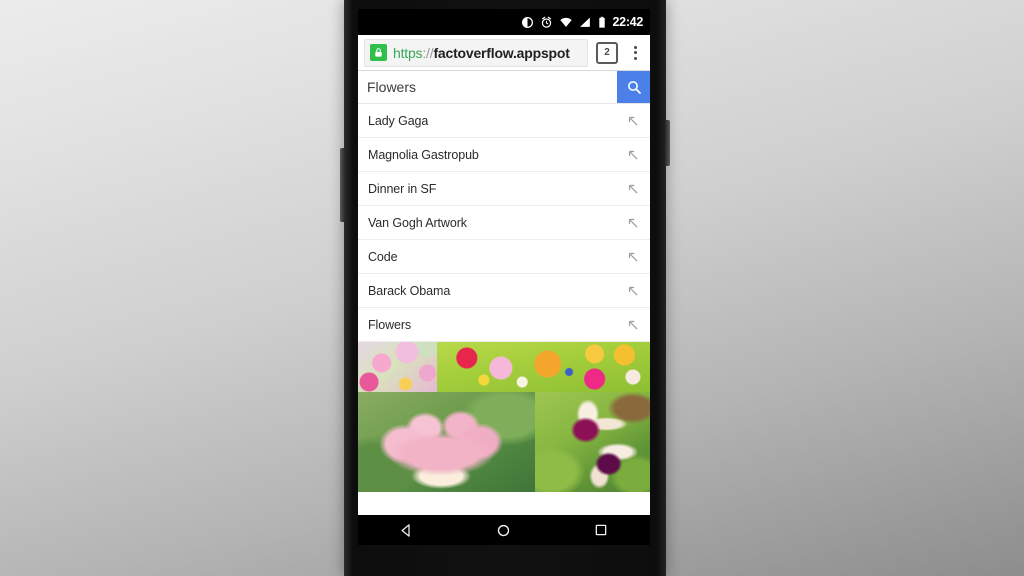  I want to click on omnibox-url-bar: https://factoverflow.appspot, so click(476, 52).